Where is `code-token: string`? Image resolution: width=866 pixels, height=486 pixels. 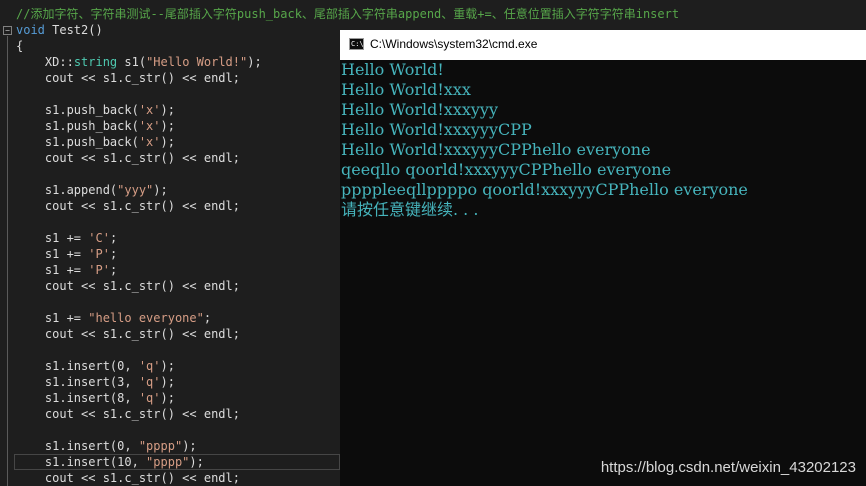
code-token: string is located at coordinates (95, 62).